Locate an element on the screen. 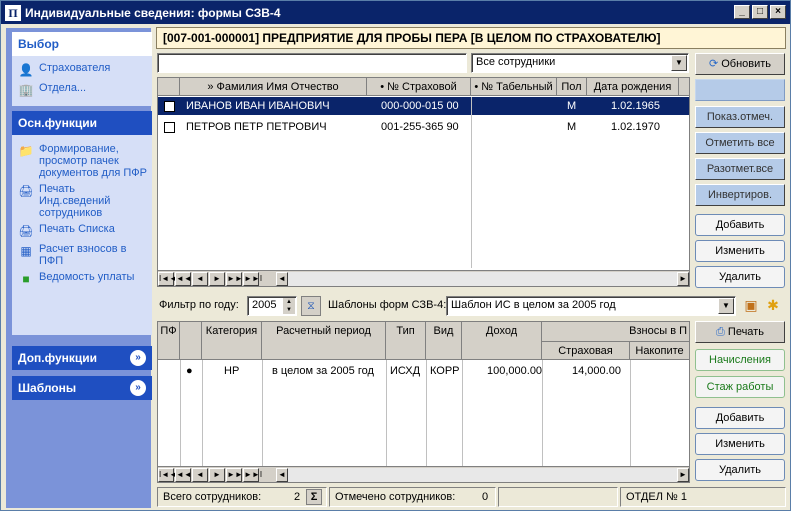 Image resolution: width=791 pixels, height=511 pixels. close-button: × is located at coordinates (778, 12).